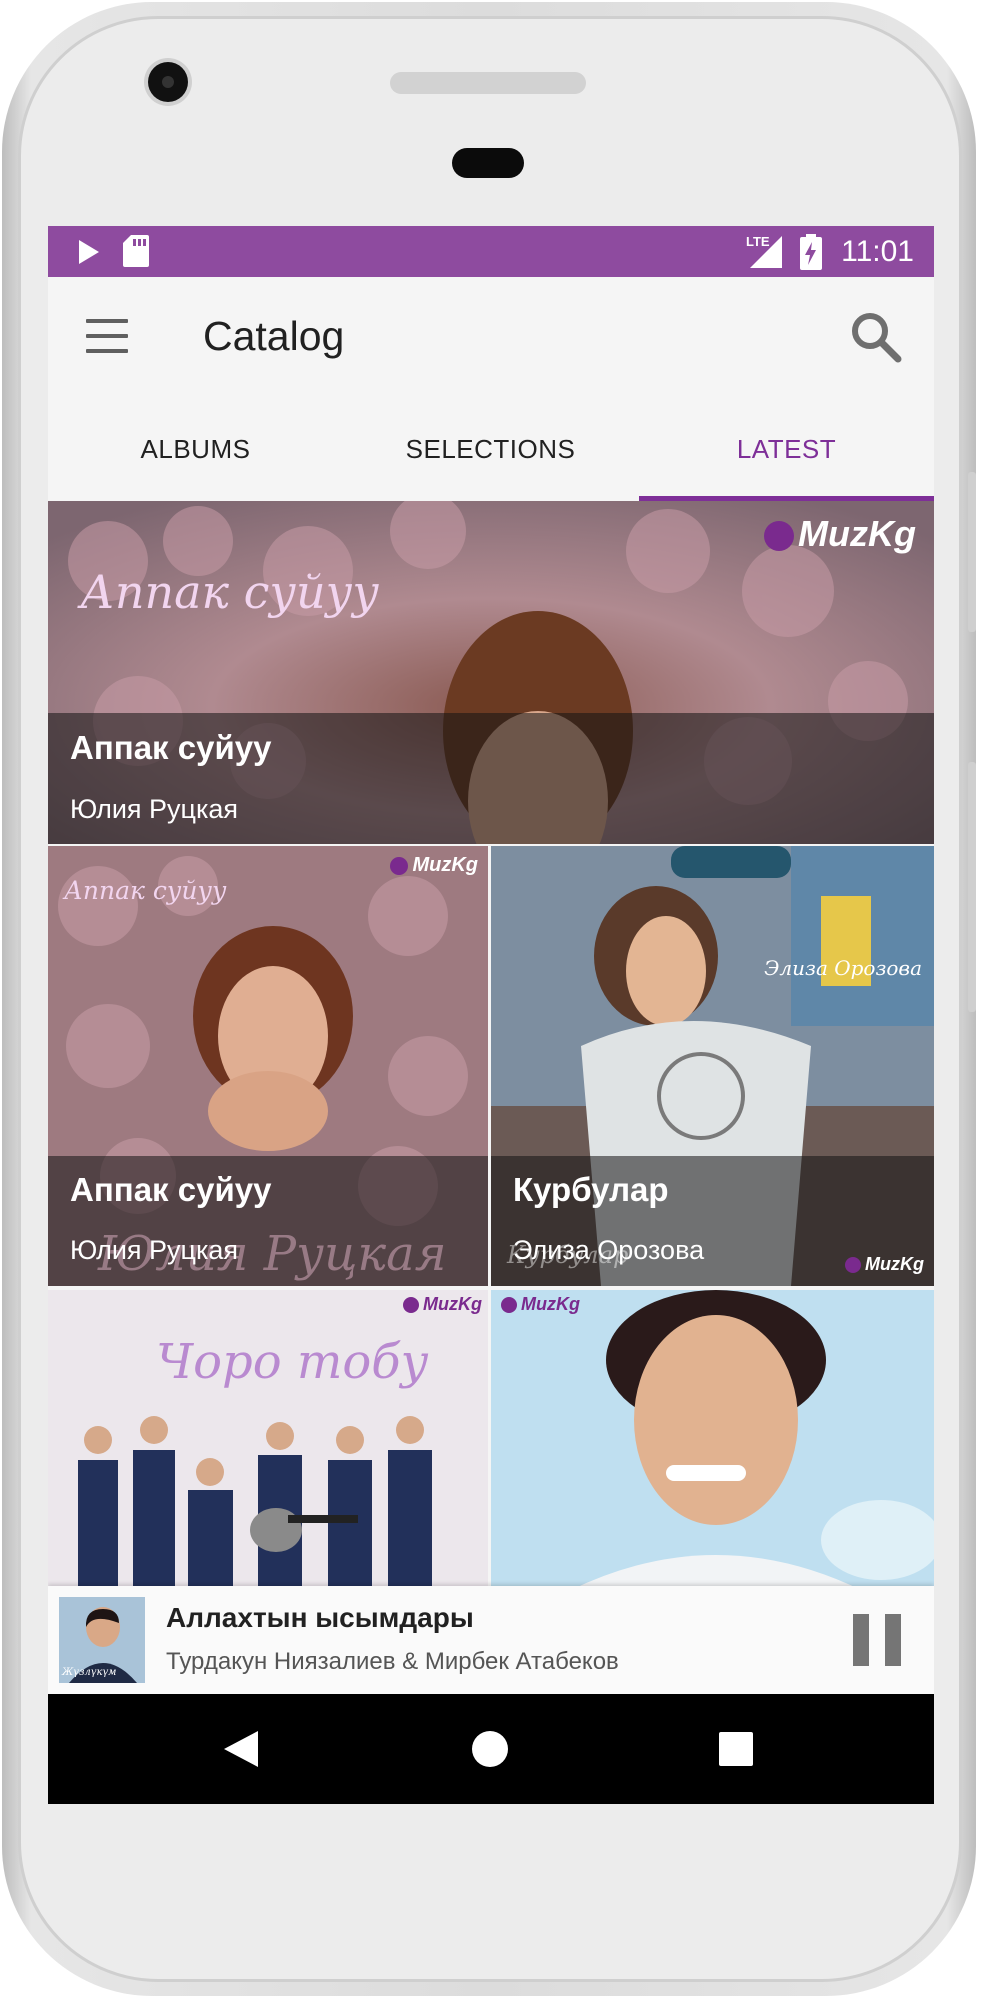 This screenshot has width=986, height=1999. What do you see at coordinates (268, 1440) in the screenshot?
I see `album-card: Чоро тобу MuzKg` at bounding box center [268, 1440].